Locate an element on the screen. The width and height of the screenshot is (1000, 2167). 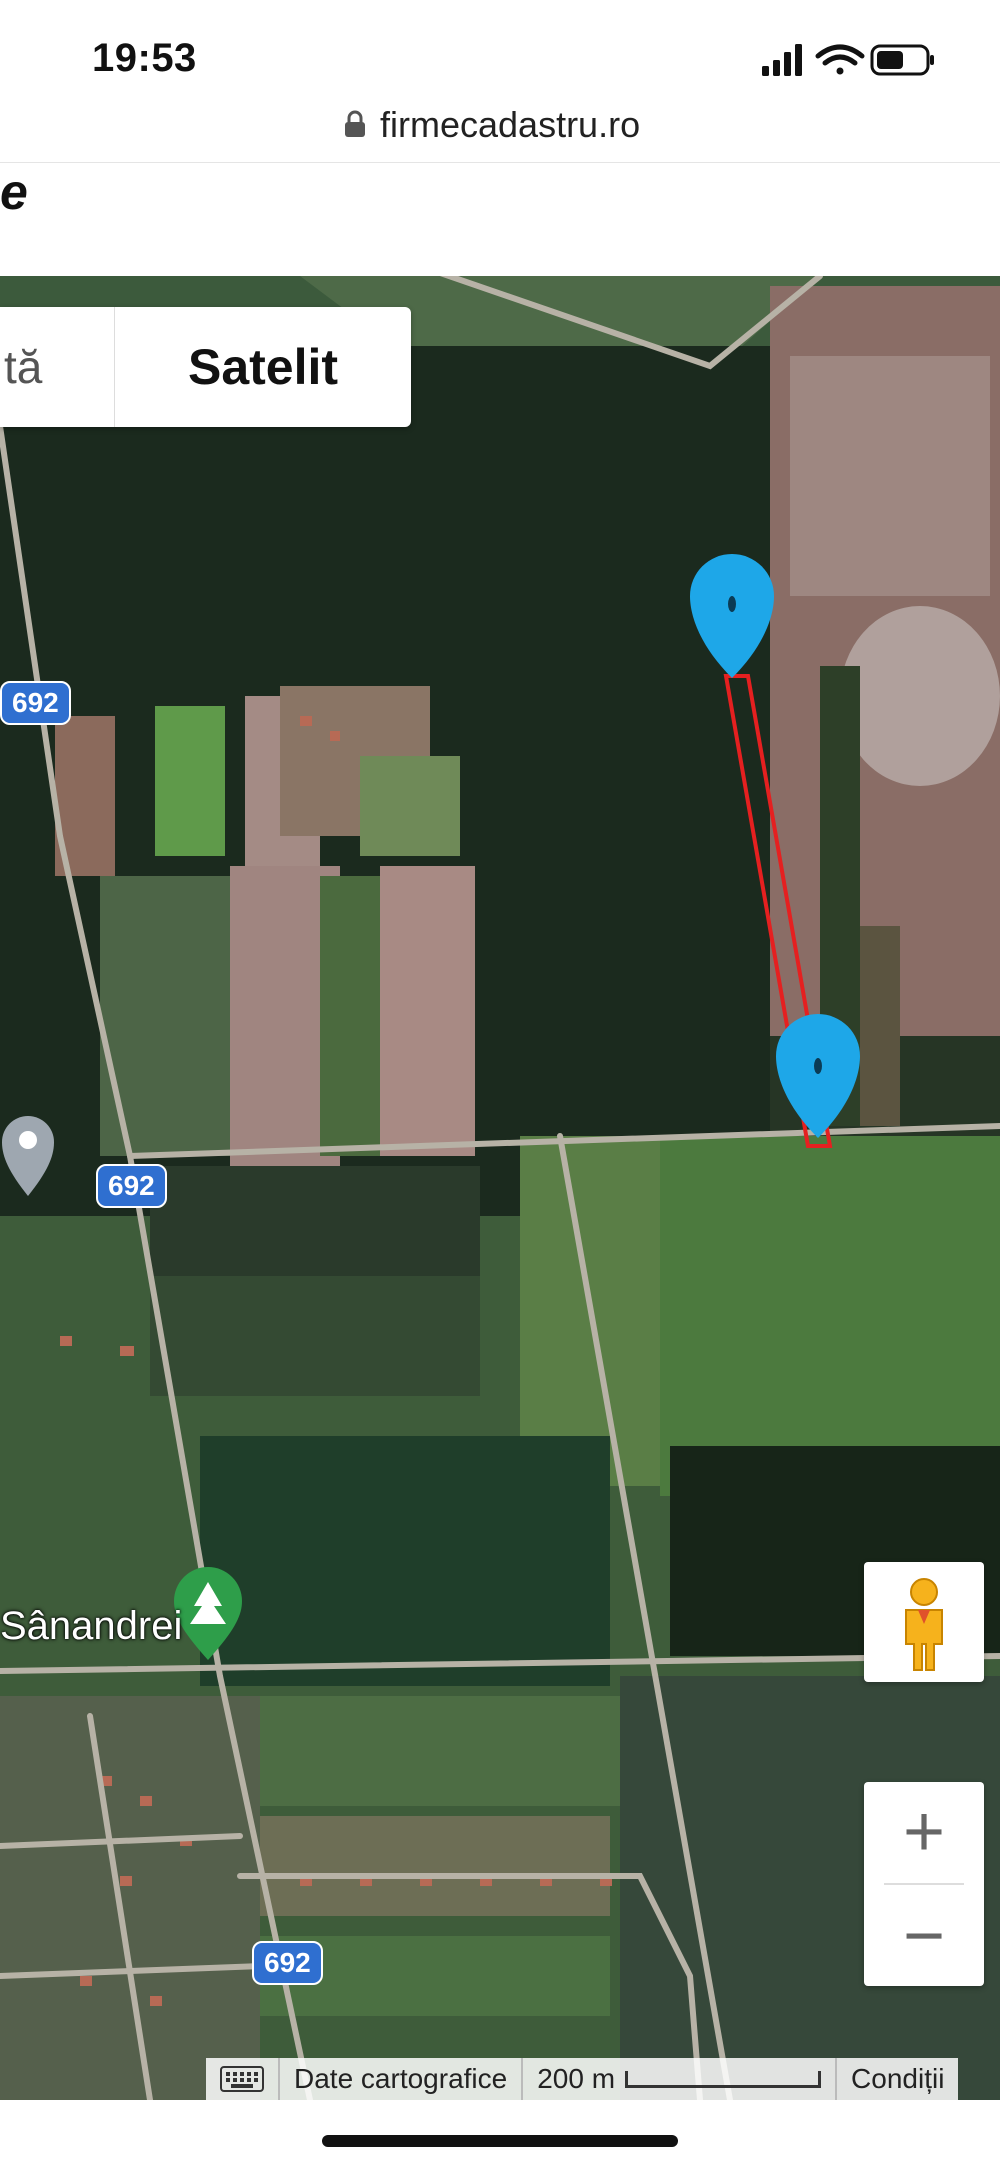
map-type-control: tă Satelit is located at coordinates (205, 367).